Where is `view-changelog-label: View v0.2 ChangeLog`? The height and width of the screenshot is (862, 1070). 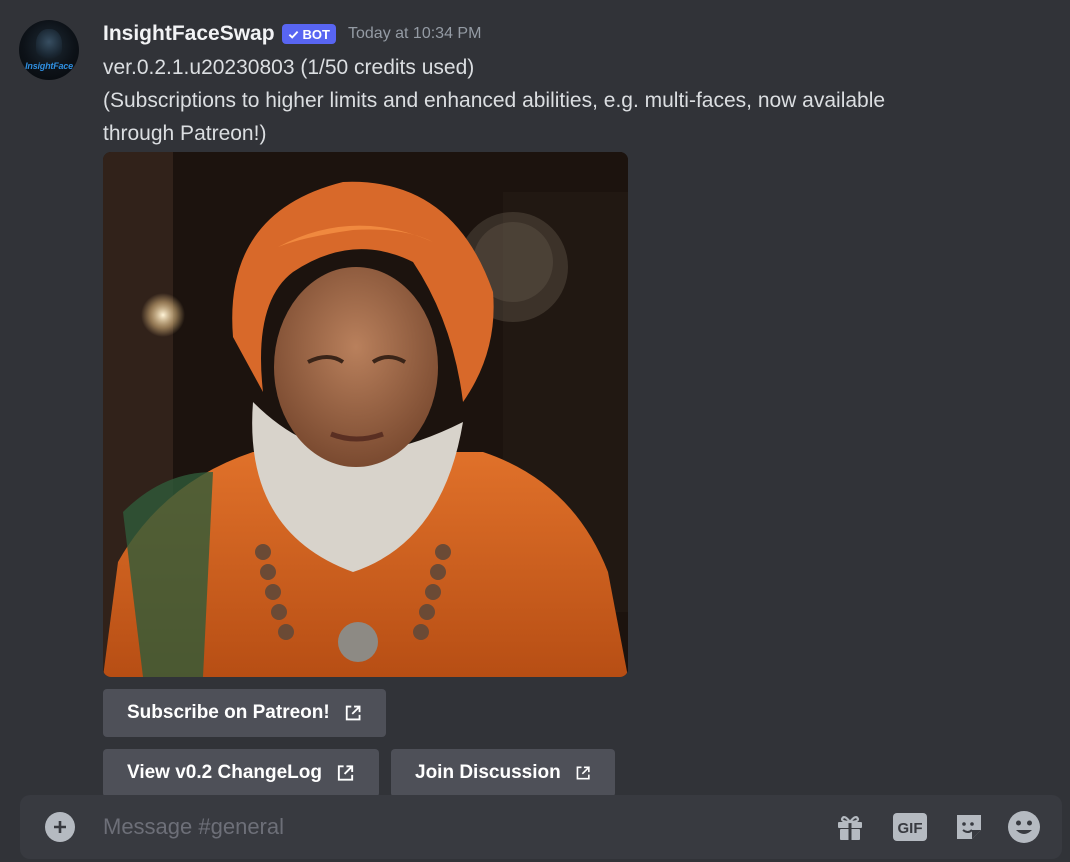 view-changelog-label: View v0.2 ChangeLog is located at coordinates (224, 772).